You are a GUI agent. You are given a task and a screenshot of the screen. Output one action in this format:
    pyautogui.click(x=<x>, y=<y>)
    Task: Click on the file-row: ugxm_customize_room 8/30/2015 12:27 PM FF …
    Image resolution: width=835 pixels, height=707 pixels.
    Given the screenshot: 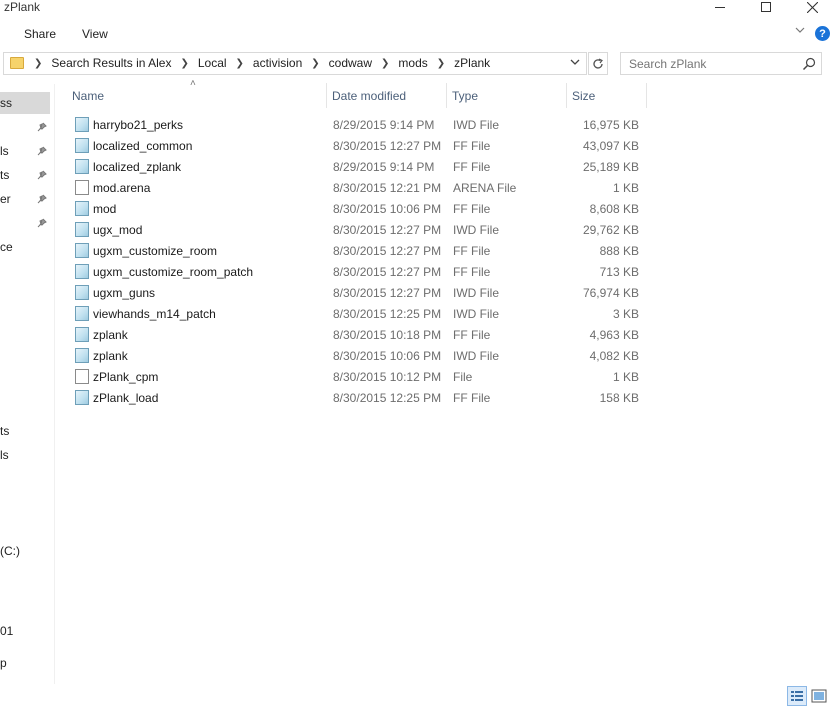 What is the action you would take?
    pyautogui.click(x=358, y=250)
    